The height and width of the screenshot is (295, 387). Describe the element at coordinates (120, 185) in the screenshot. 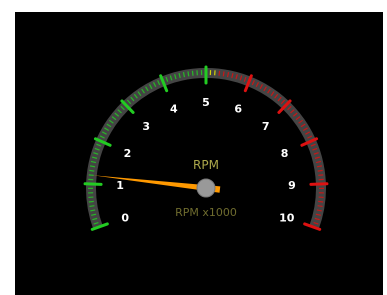

I see `gauge-tick-label: 1` at that location.